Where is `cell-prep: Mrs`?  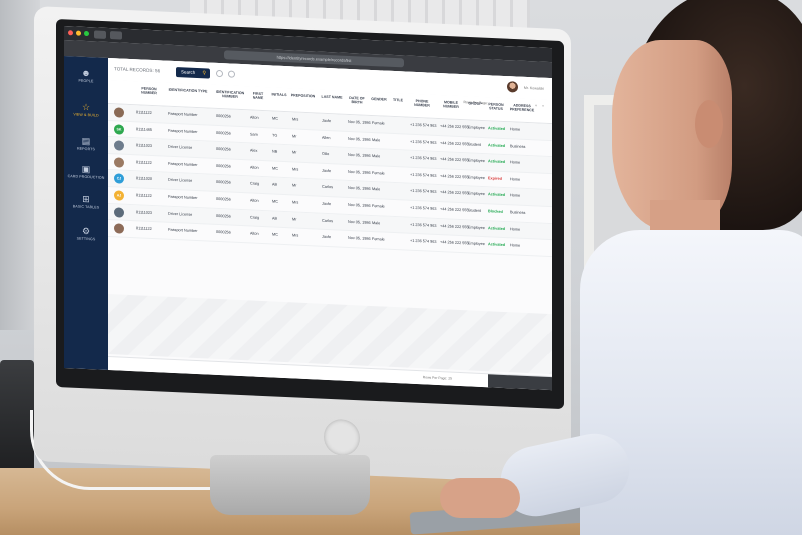 cell-prep: Mrs is located at coordinates (295, 235).